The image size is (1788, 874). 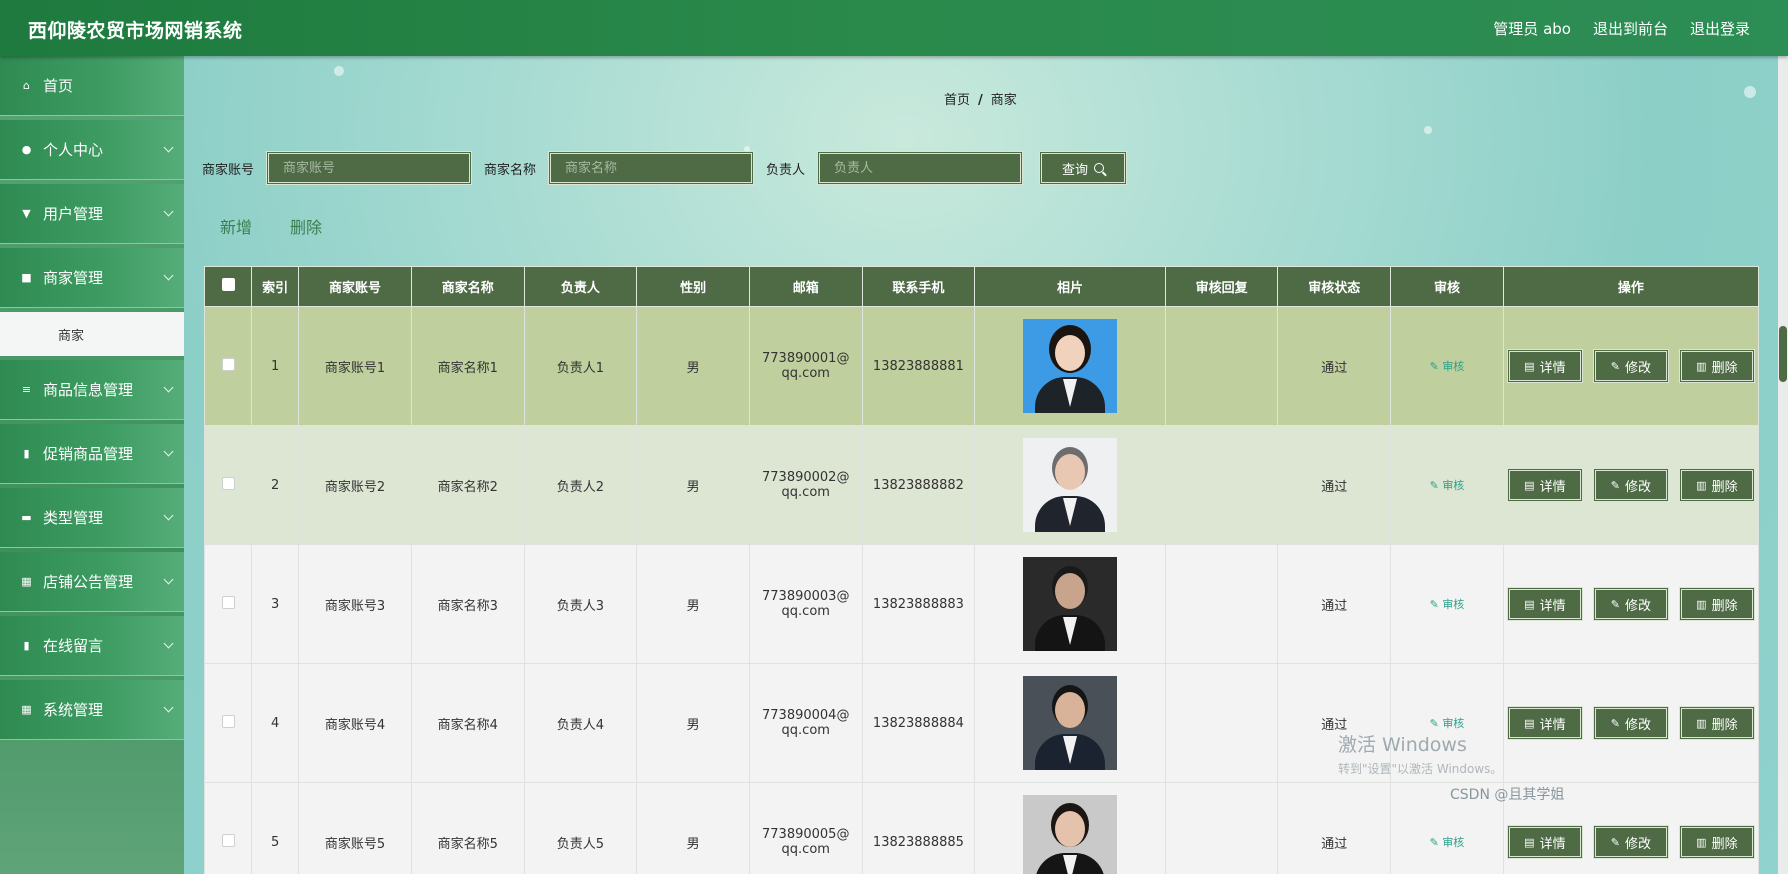 What do you see at coordinates (920, 168) in the screenshot?
I see `owner-search-input` at bounding box center [920, 168].